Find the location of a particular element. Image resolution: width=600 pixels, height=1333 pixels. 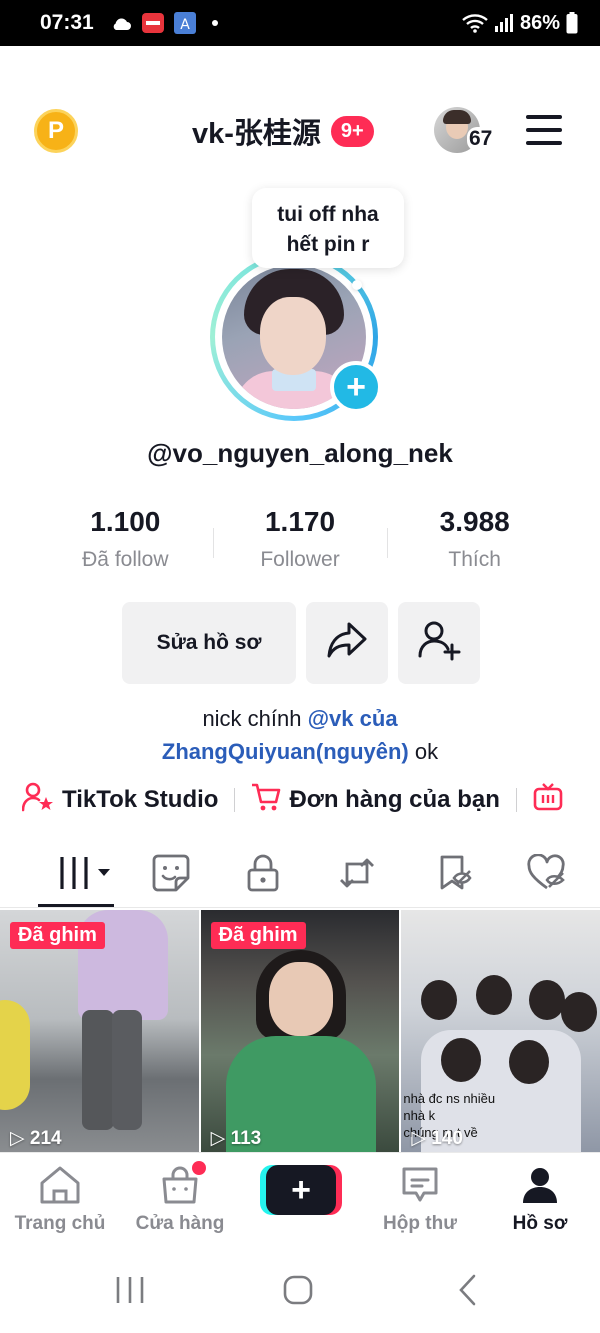

video-thumbnail: Đã ghim ▷ 214 is located at coordinates (99, 1031).